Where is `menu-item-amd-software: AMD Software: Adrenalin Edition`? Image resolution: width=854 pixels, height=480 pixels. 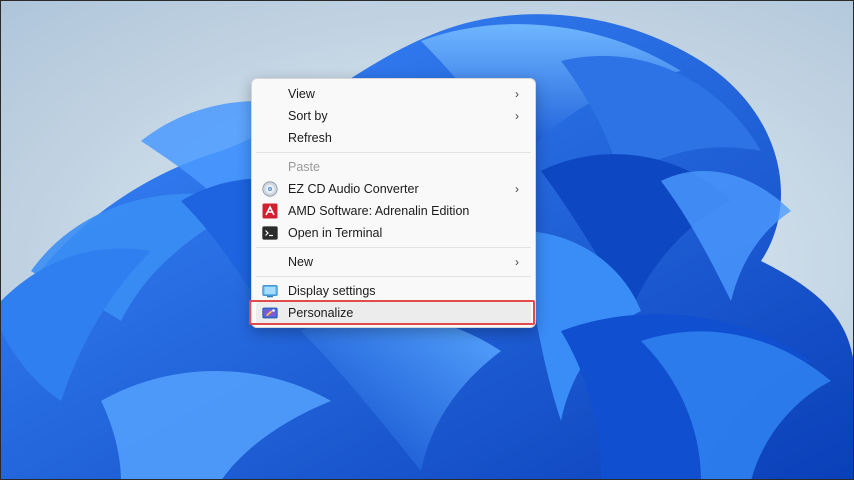 menu-item-amd-software: AMD Software: Adrenalin Edition is located at coordinates (393, 211).